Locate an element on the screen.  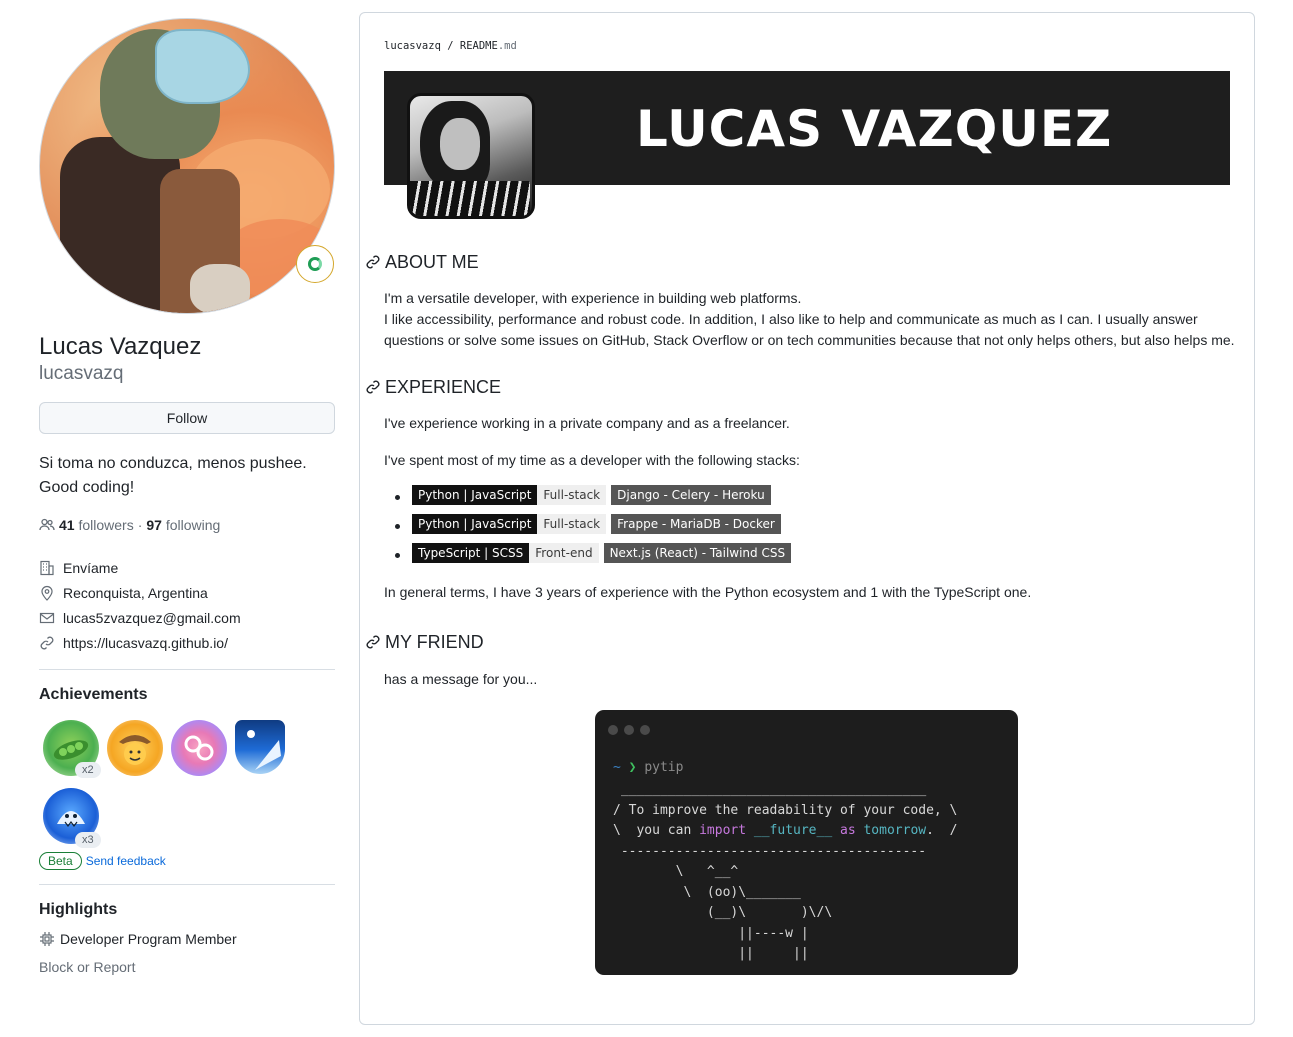
shooting-star-icon is located at coordinates (264, 750).